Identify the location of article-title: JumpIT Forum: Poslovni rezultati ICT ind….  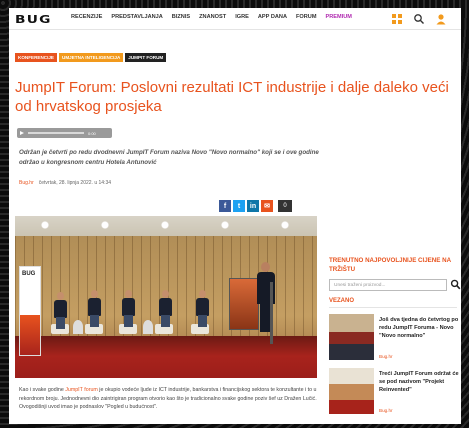
(232, 97).